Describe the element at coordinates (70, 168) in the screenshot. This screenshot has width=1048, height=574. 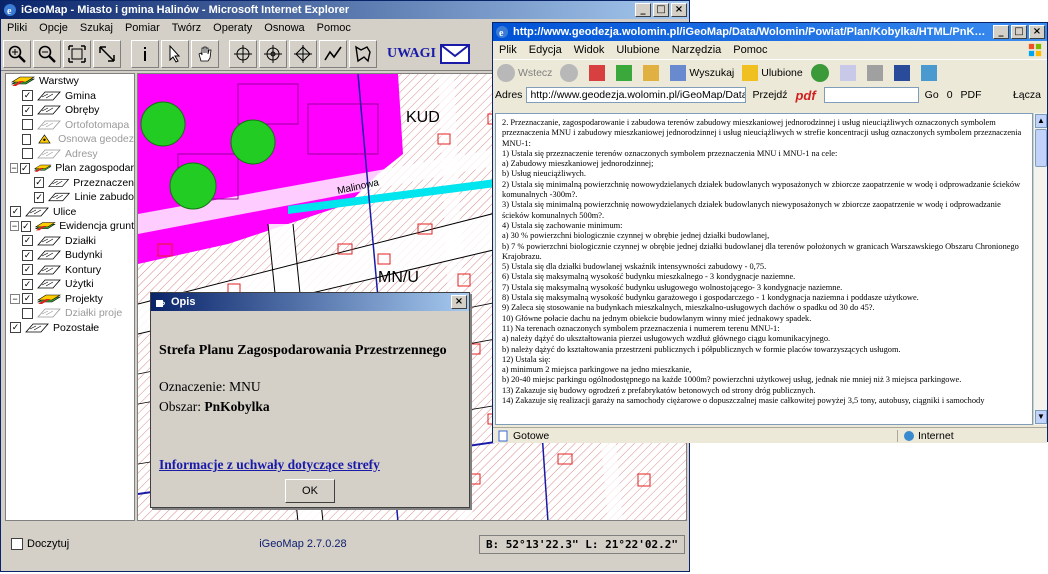
I see `layer-row: − ✓ Plan zagospodar` at that location.